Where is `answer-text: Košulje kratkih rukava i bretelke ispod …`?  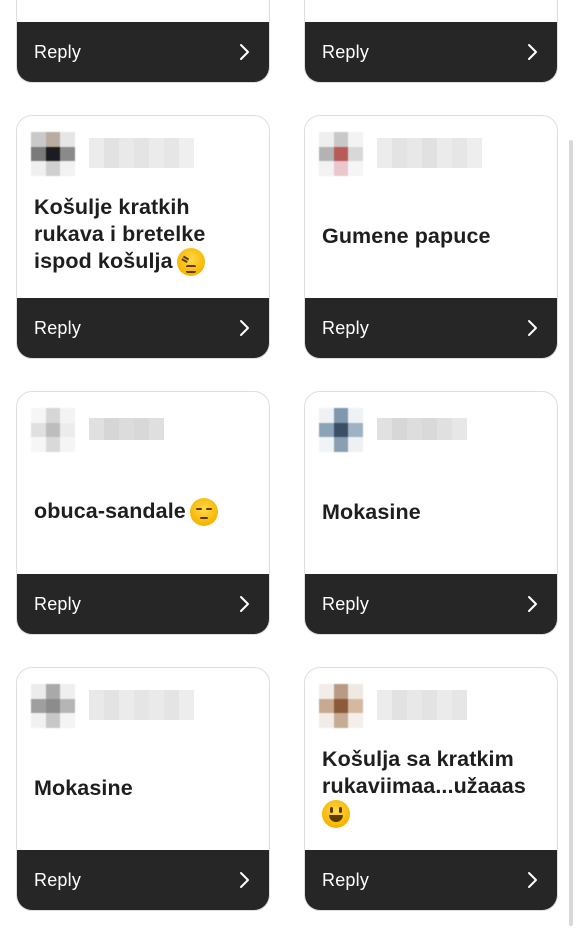
answer-text: Košulje kratkih rukava i bretelke ispod … is located at coordinates (143, 235).